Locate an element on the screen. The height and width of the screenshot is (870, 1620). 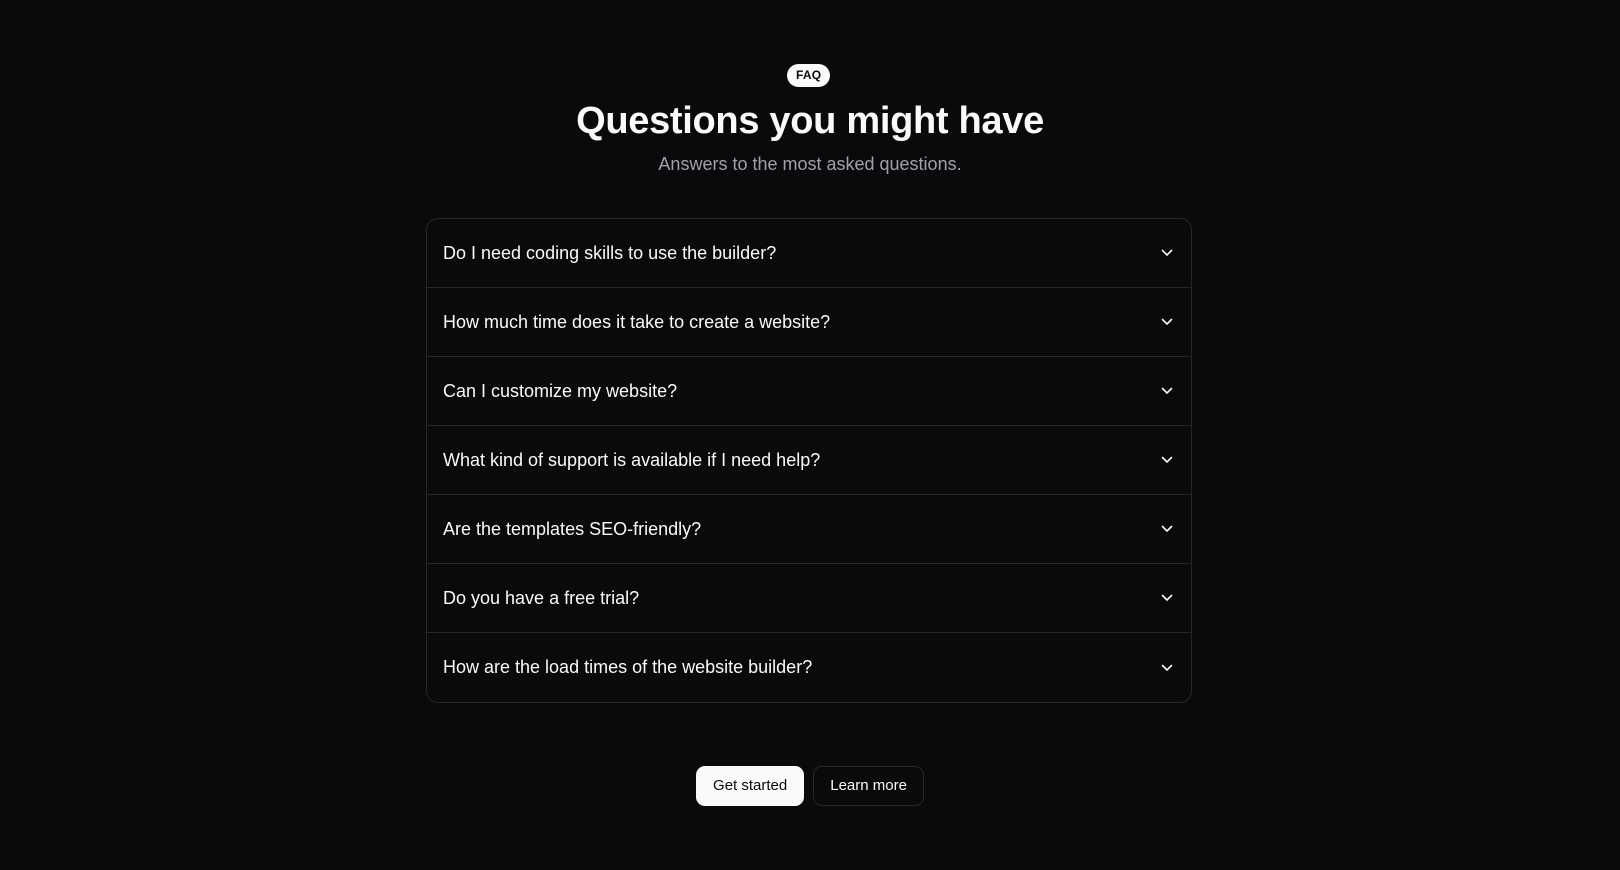
faq-question: Are the templates SEO-friendly? is located at coordinates (572, 528).